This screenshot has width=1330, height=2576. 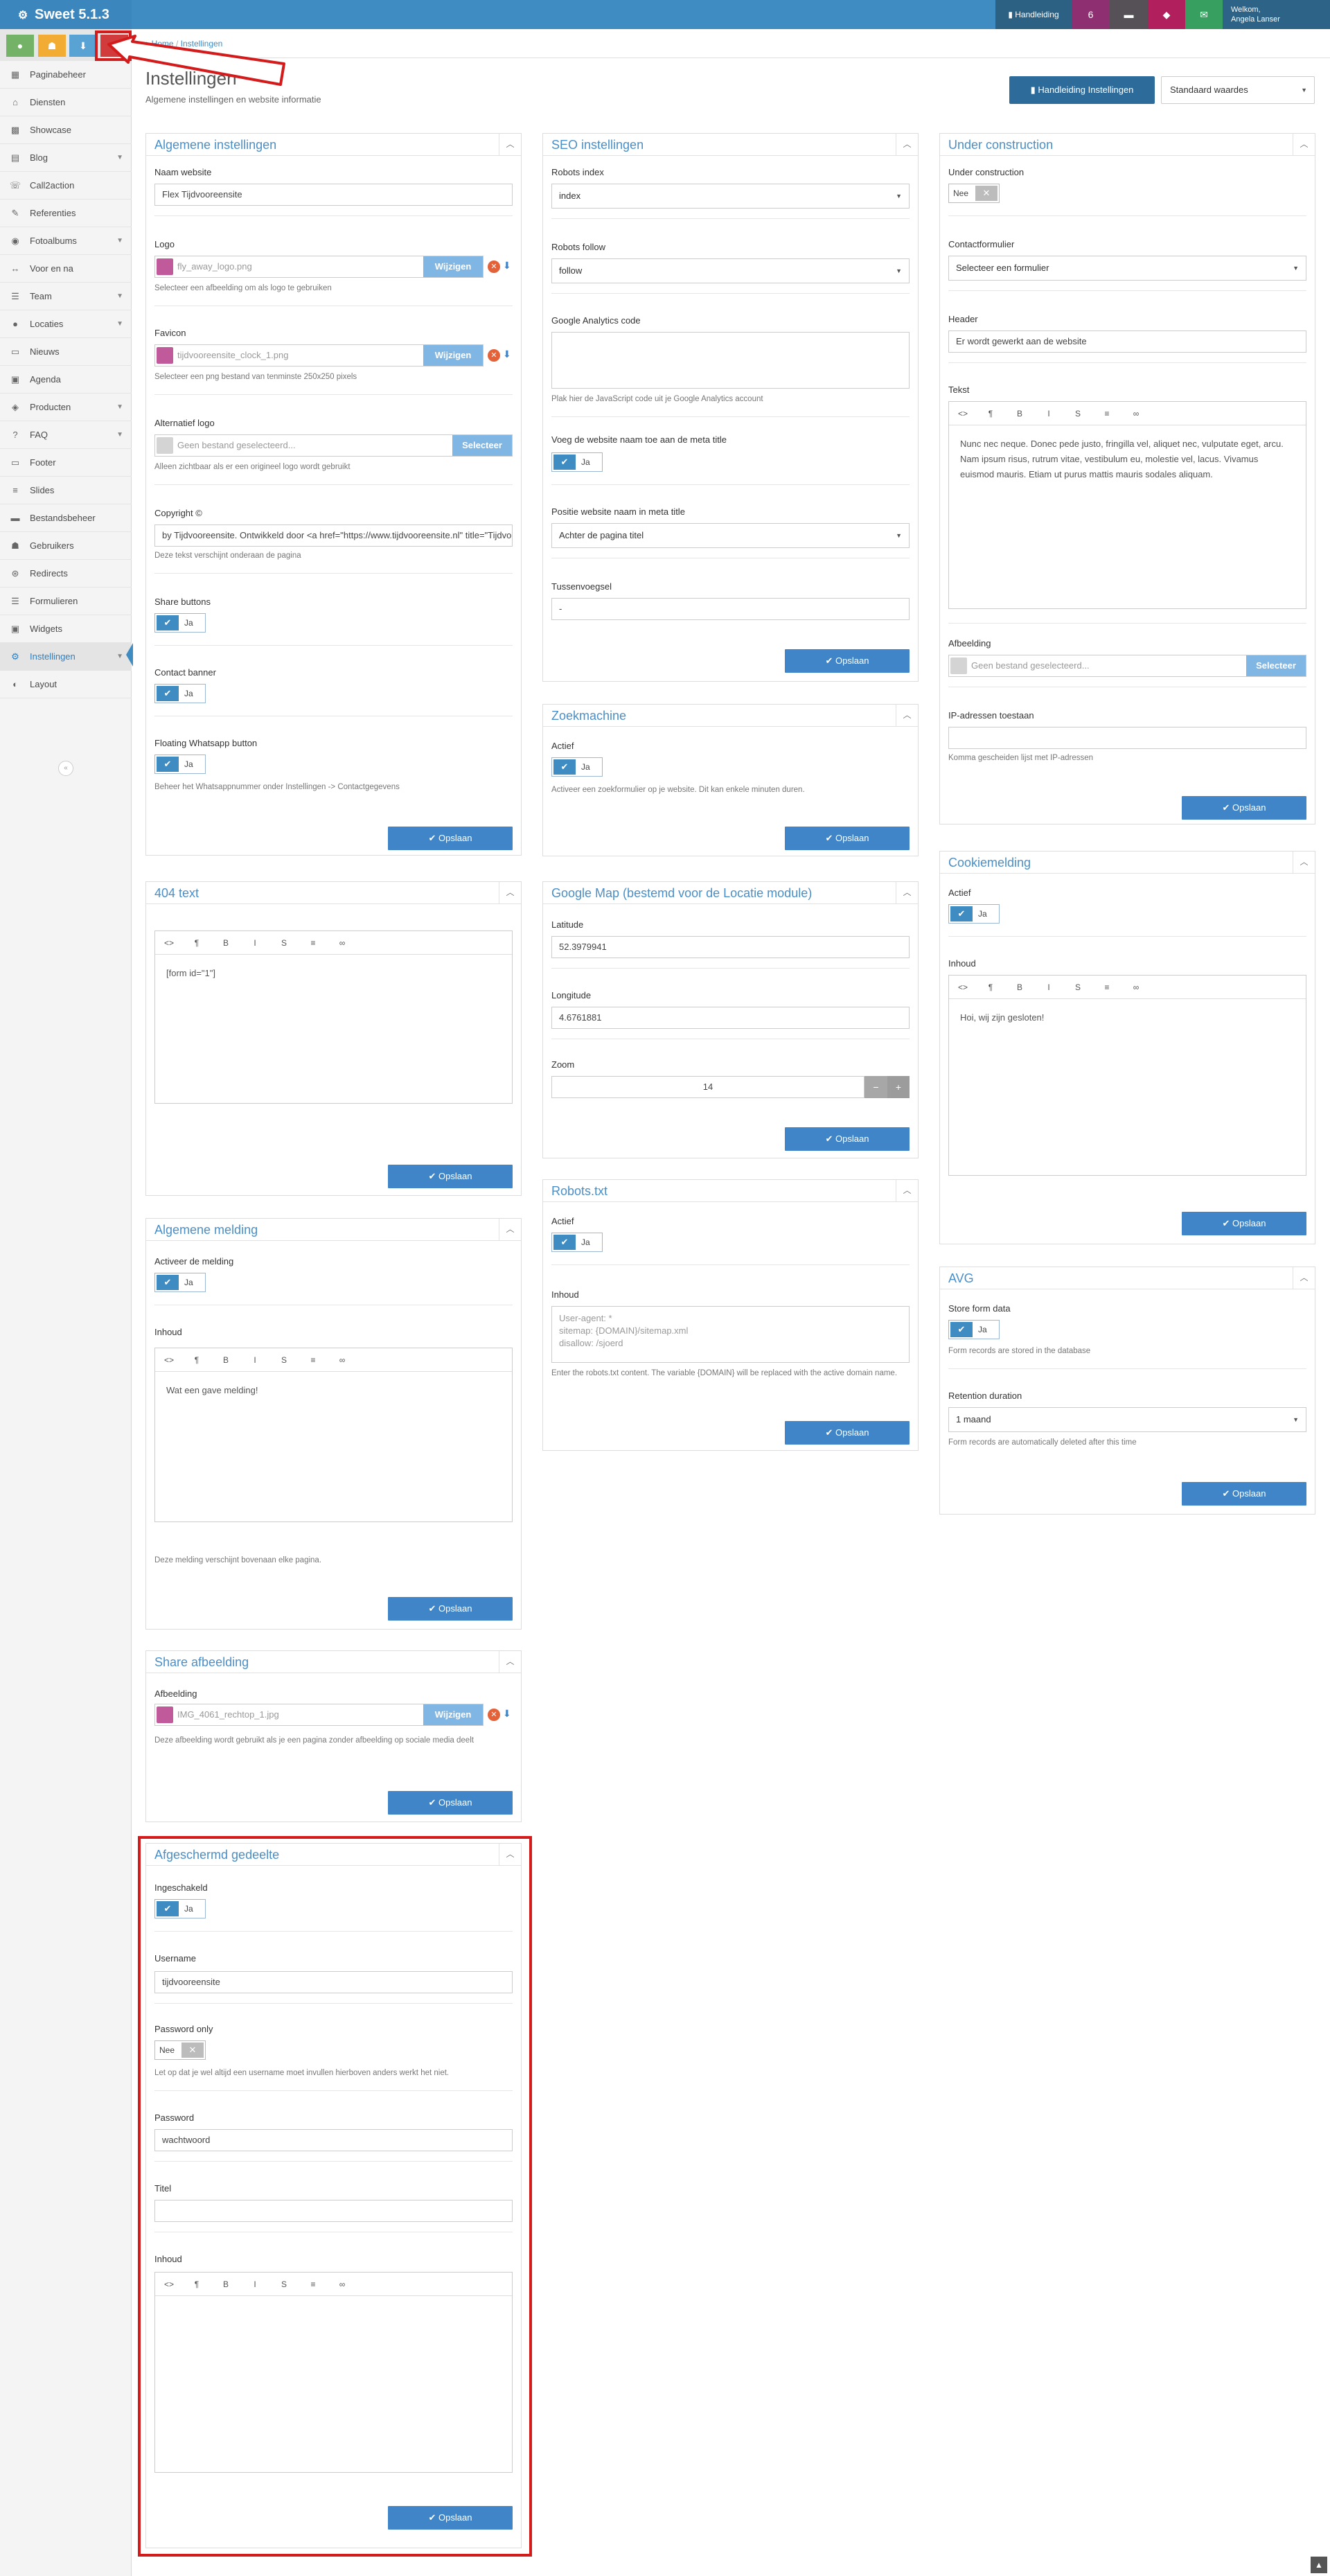 I want to click on melding-editor: <> ¶ B I S ≡ ∞ Wat een gave melding!, so click(x=333, y=1435).